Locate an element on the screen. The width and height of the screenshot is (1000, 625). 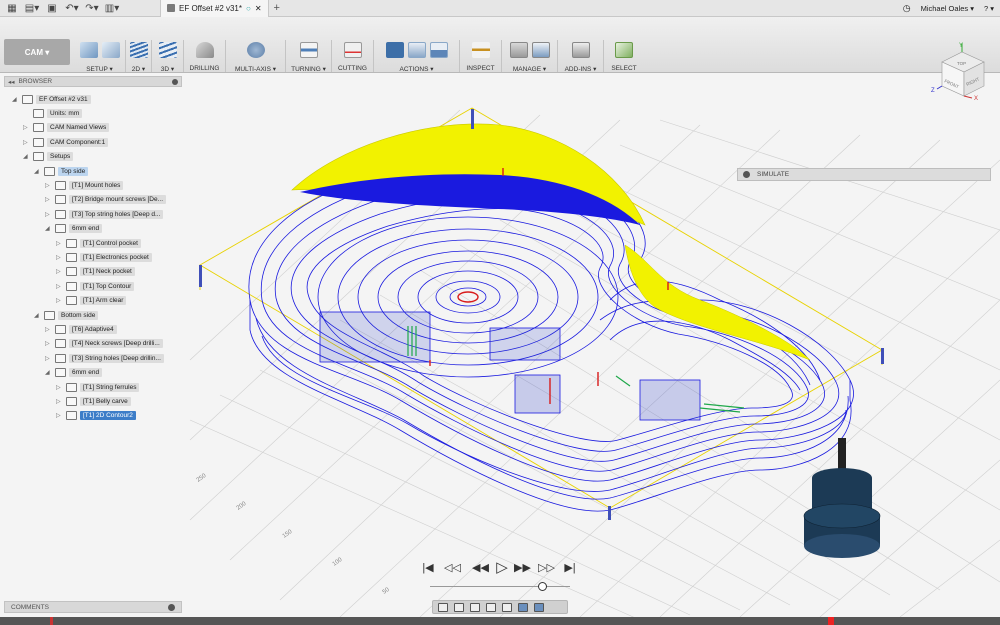
browser-tree-item: ▷ [T1] Neck pocket is located at coordinates (95, 272).